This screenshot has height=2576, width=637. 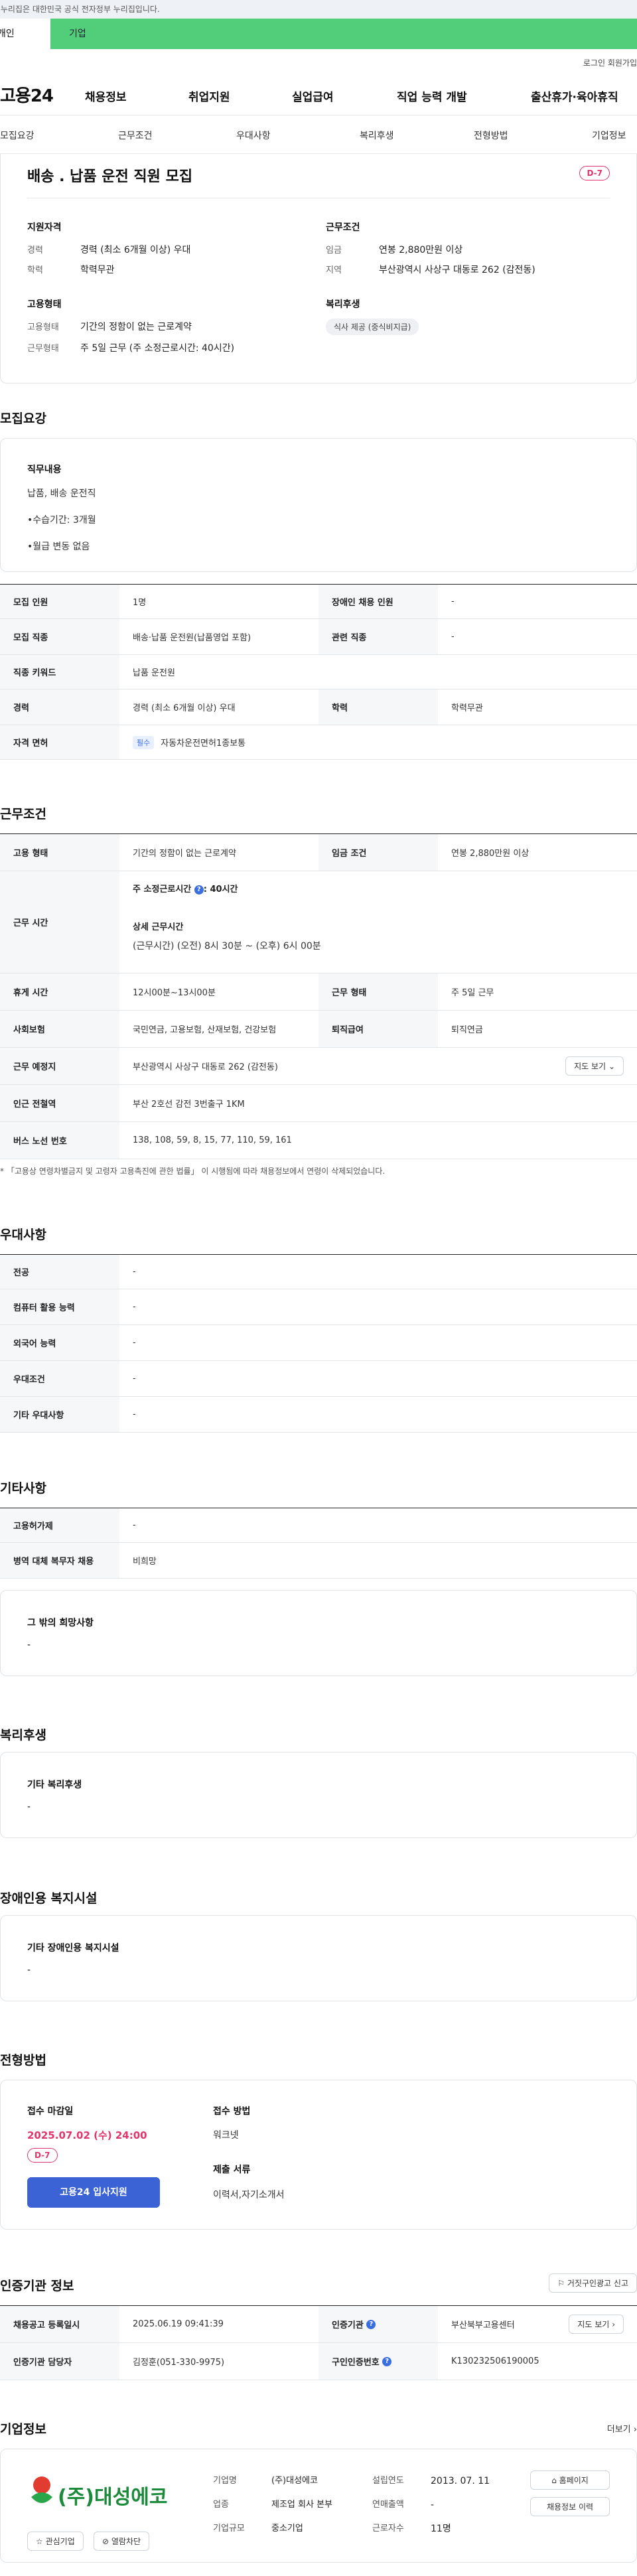 What do you see at coordinates (106, 96) in the screenshot?
I see `gnb-menu-jobs: 채용정보` at bounding box center [106, 96].